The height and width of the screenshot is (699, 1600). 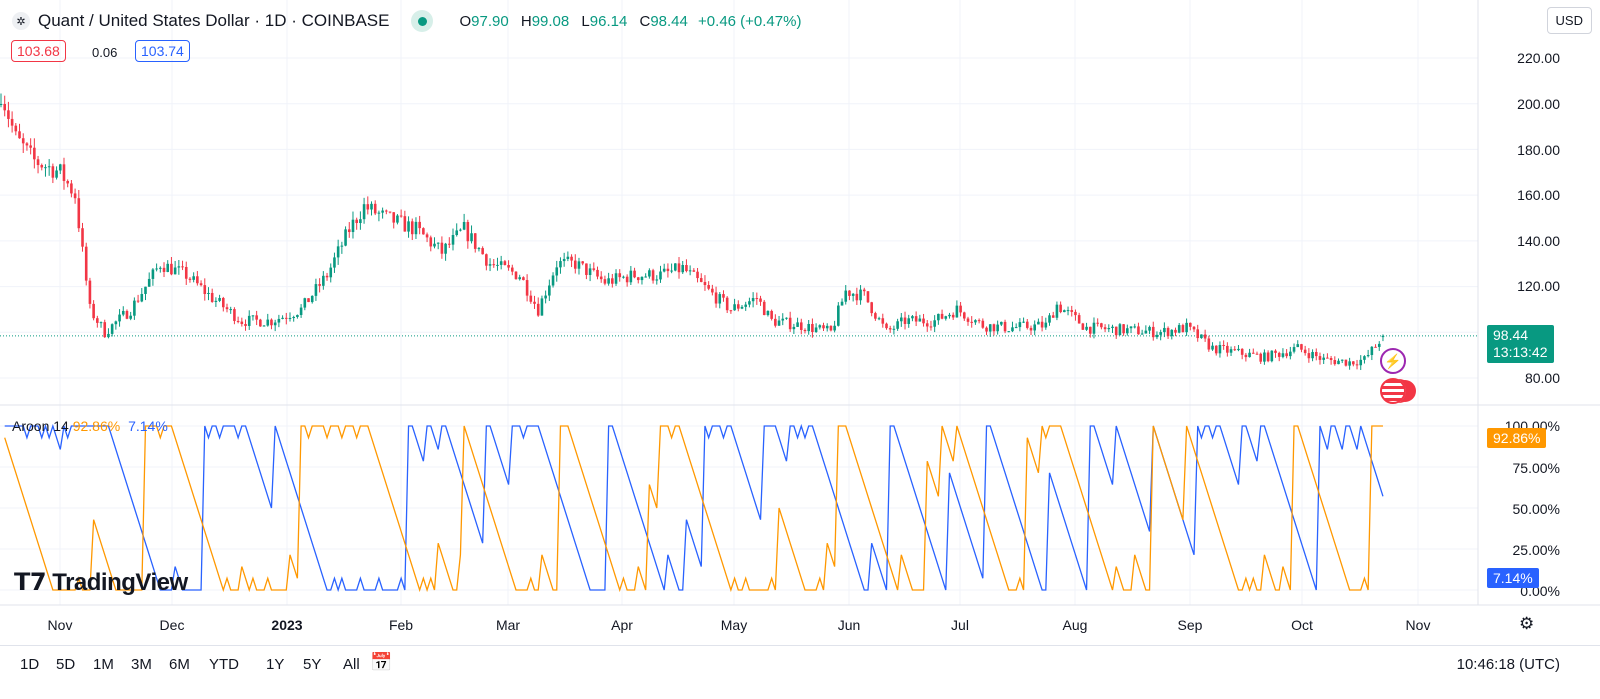 I want to click on close-value: 98.44, so click(x=669, y=21).